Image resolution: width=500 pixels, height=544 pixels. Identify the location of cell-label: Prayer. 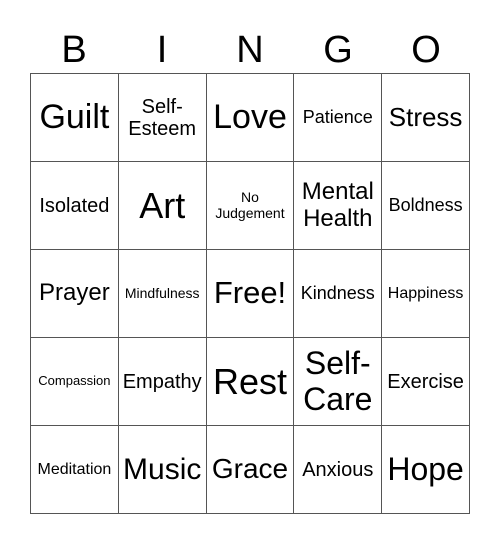
(74, 293).